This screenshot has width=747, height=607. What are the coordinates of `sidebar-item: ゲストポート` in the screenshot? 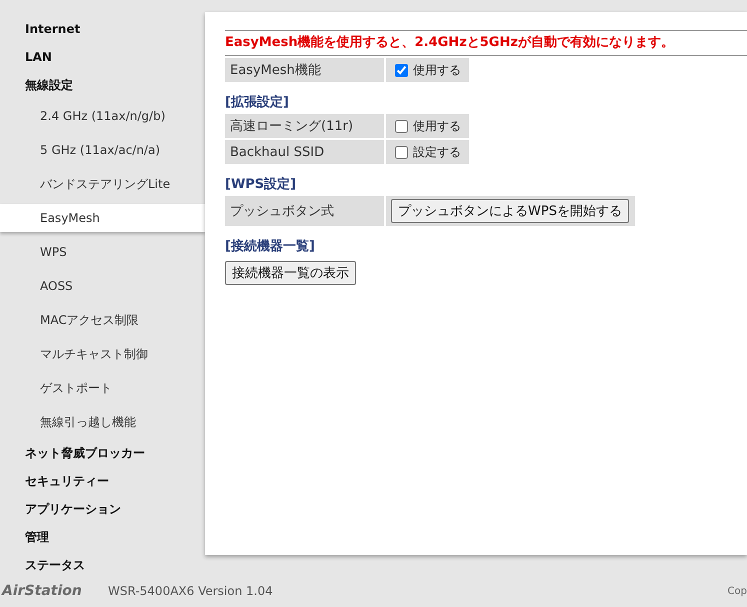 It's located at (102, 388).